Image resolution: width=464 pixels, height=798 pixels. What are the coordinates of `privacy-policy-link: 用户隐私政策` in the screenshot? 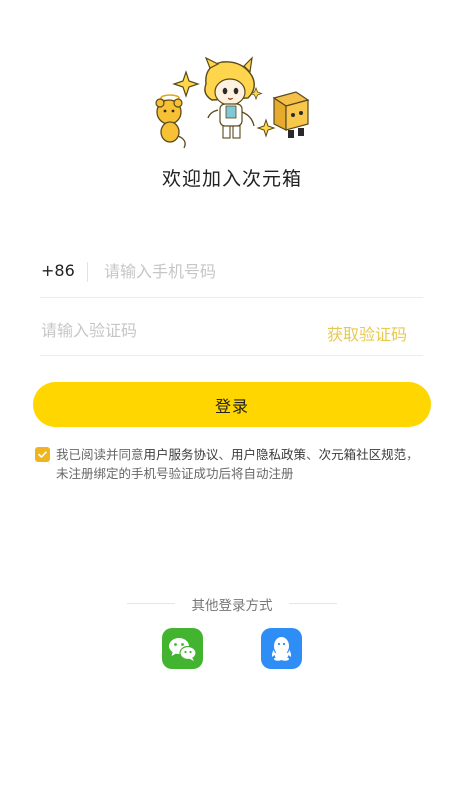 It's located at (268, 454).